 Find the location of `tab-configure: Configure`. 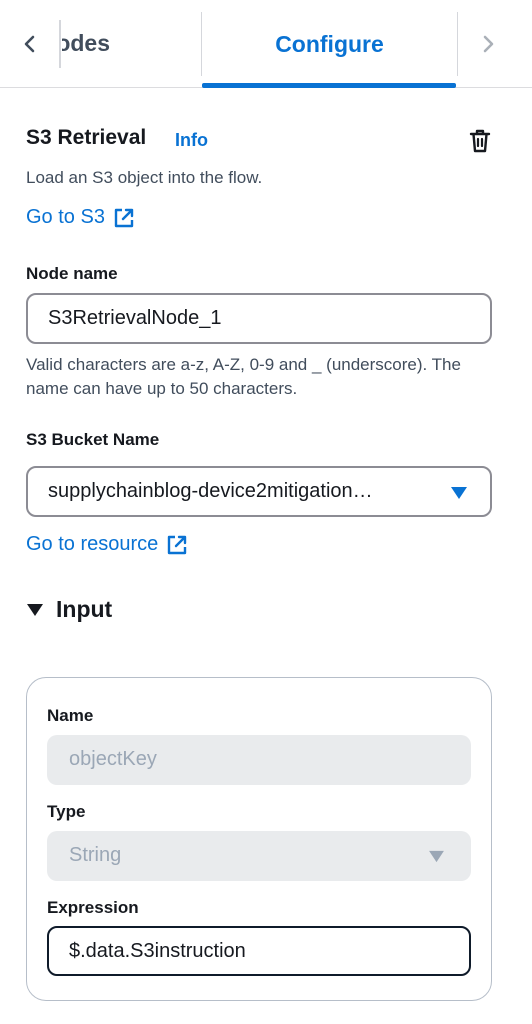

tab-configure: Configure is located at coordinates (329, 44).